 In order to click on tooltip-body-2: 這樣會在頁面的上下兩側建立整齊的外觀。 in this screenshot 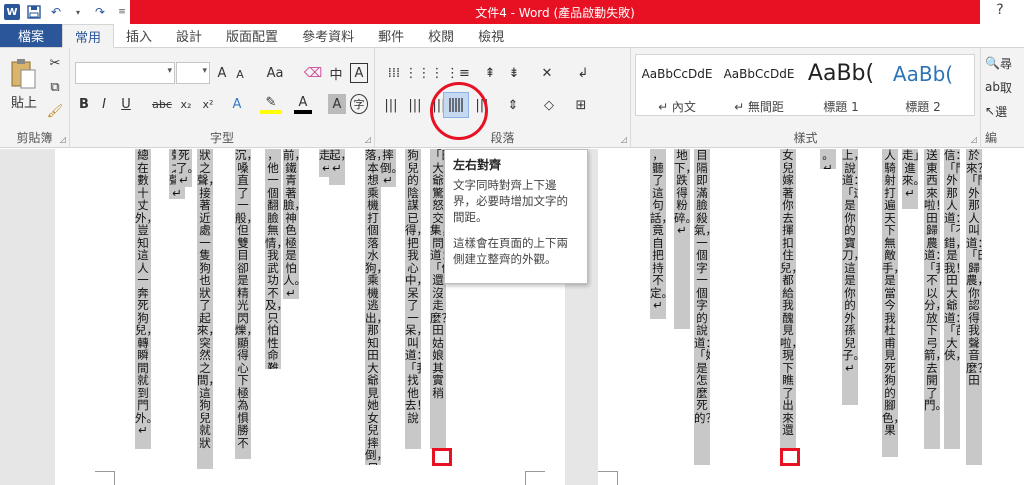, I will do `click(510, 251)`.